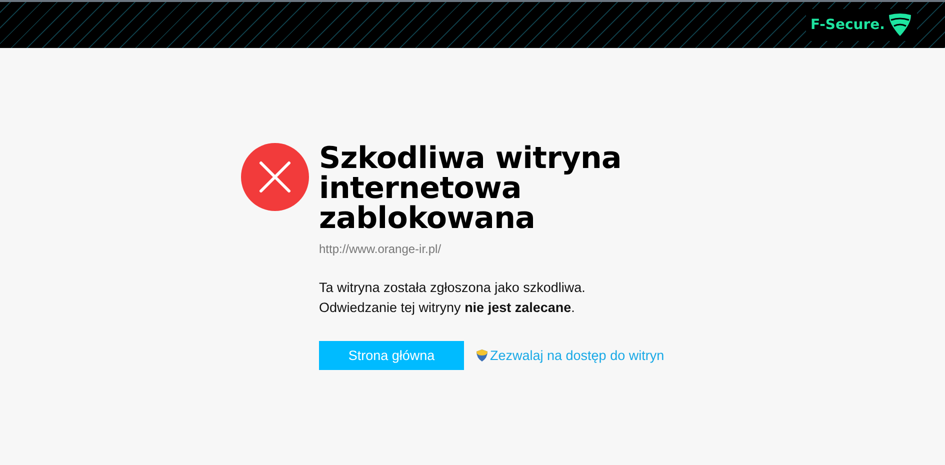  I want to click on shield-icon, so click(482, 355).